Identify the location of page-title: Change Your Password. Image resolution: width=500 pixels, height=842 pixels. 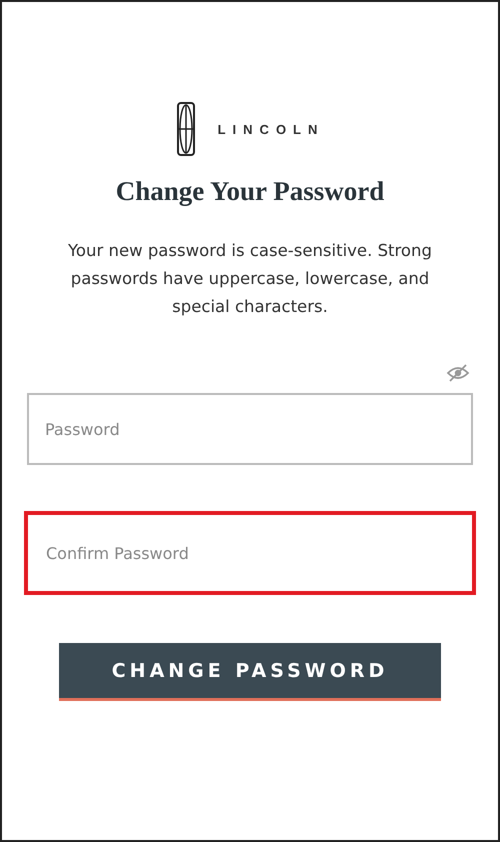
(250, 191).